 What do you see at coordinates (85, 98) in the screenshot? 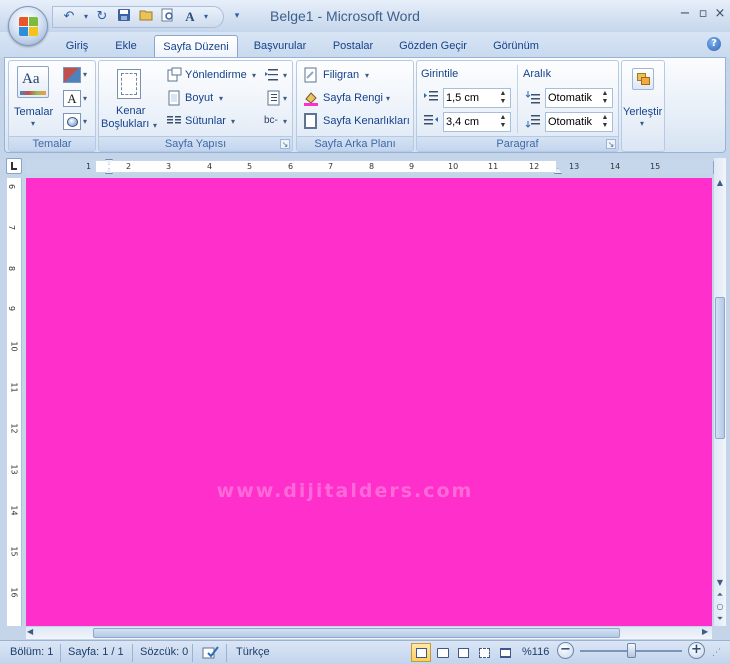
I see `theme-fonts-dropdown-icon: ▾` at bounding box center [85, 98].